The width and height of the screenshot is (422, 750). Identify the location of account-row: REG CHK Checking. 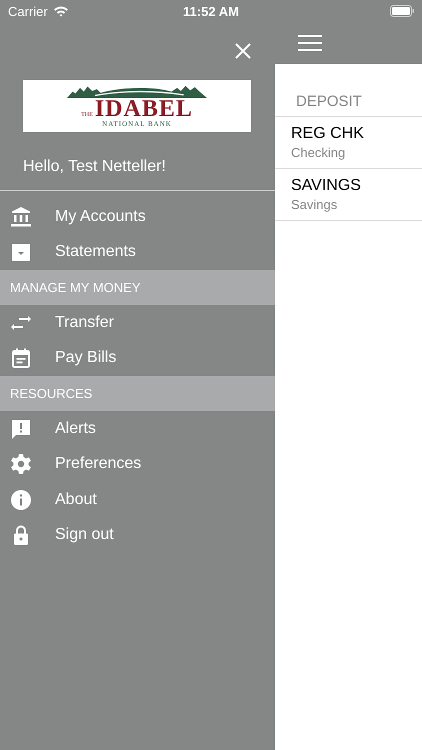
(348, 143).